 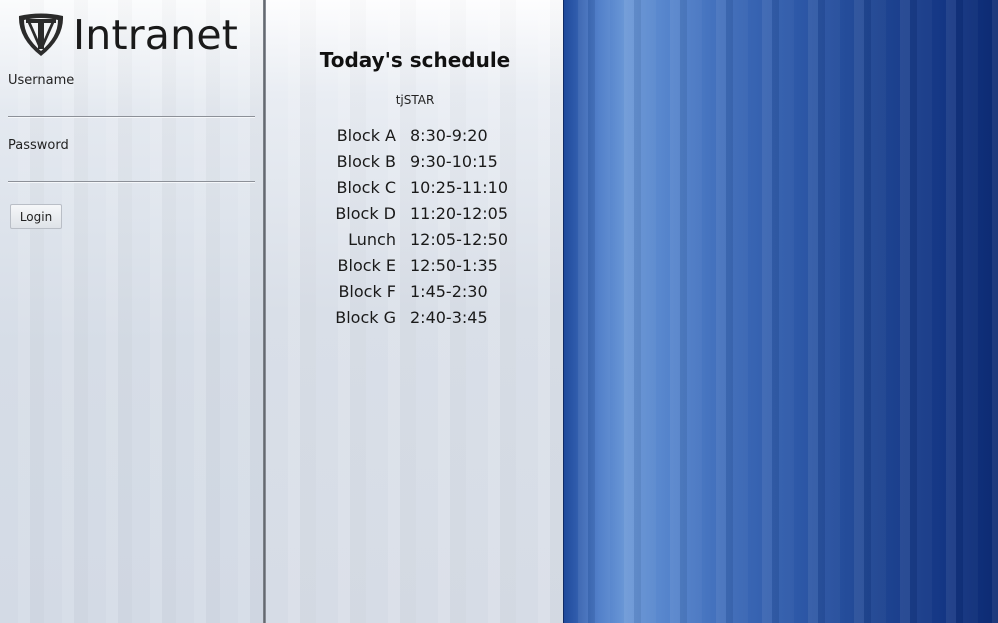 What do you see at coordinates (366, 187) in the screenshot?
I see `block-name: Block C` at bounding box center [366, 187].